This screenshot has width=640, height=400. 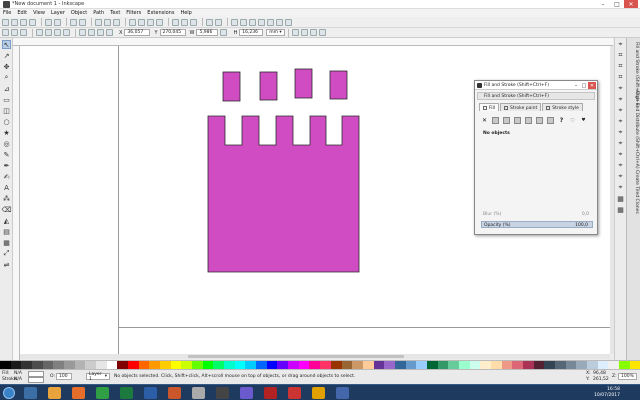 What do you see at coordinates (6, 231) in the screenshot?
I see `gradient-tool-icon: ▤` at bounding box center [6, 231].